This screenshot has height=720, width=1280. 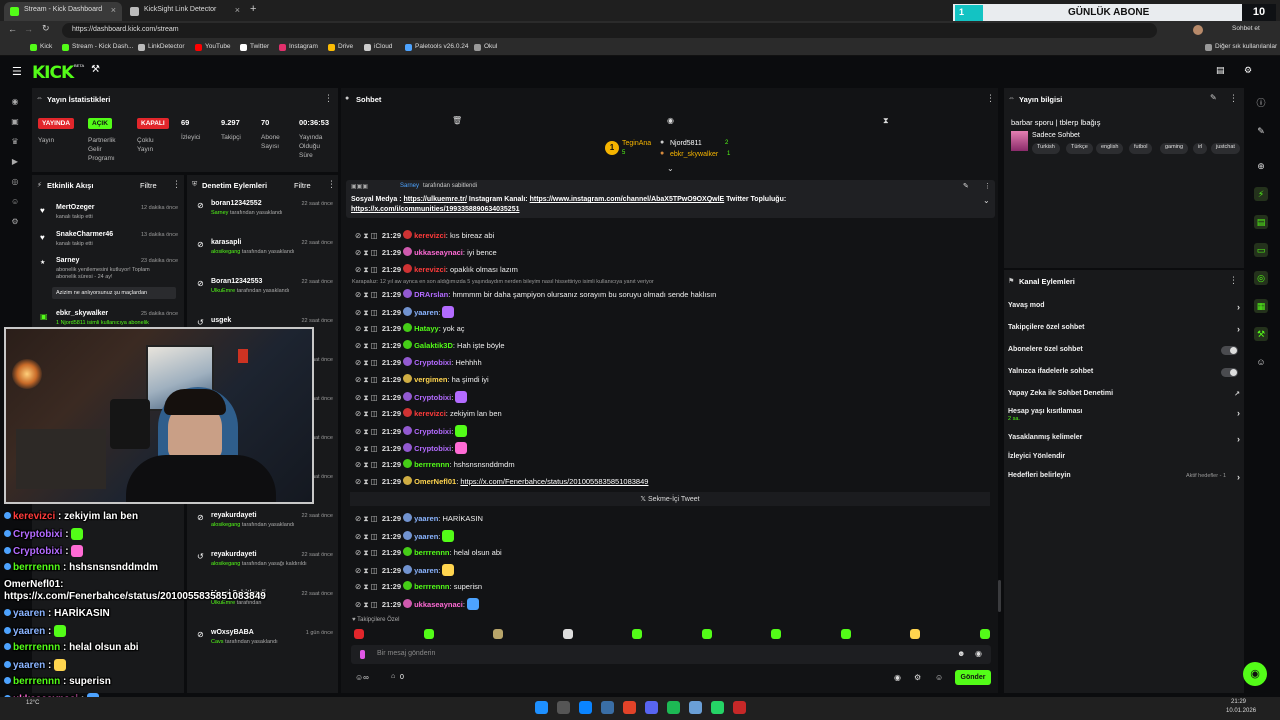 I want to click on stats-menu-icon: ⋮, so click(x=328, y=98).